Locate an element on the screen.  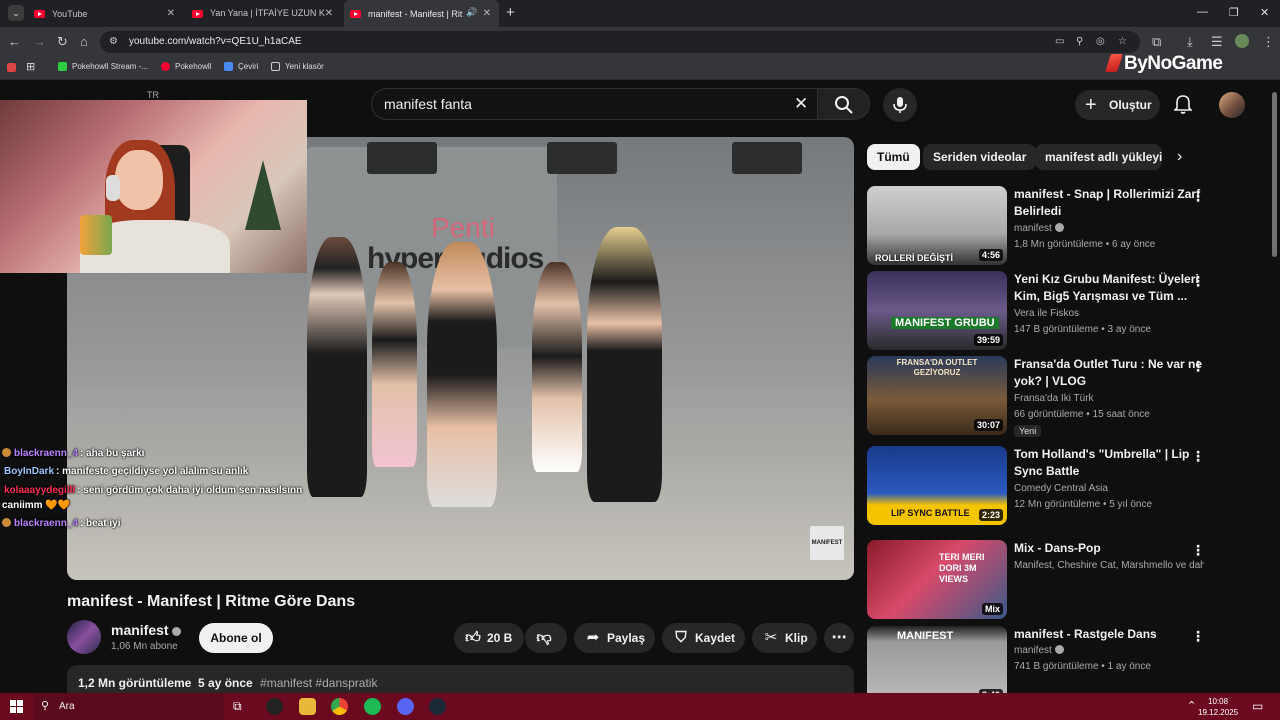
folder-icon is located at coordinates (275, 66).